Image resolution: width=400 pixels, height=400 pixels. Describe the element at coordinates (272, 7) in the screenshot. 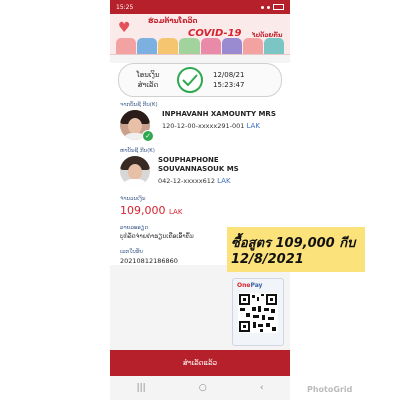

I see `status-icons` at that location.